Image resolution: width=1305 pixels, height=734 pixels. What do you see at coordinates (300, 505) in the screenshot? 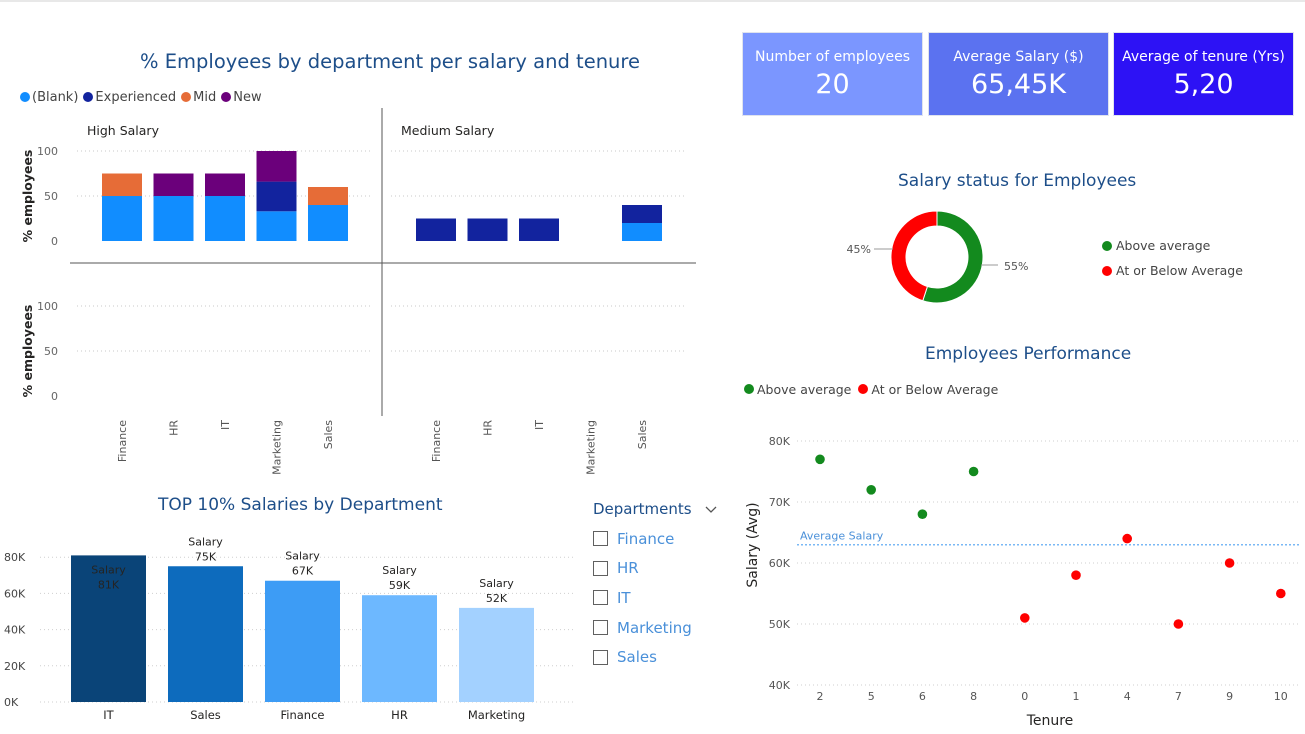
I see `top-salaries-chart-title: TOP 10% Salaries by Department` at bounding box center [300, 505].